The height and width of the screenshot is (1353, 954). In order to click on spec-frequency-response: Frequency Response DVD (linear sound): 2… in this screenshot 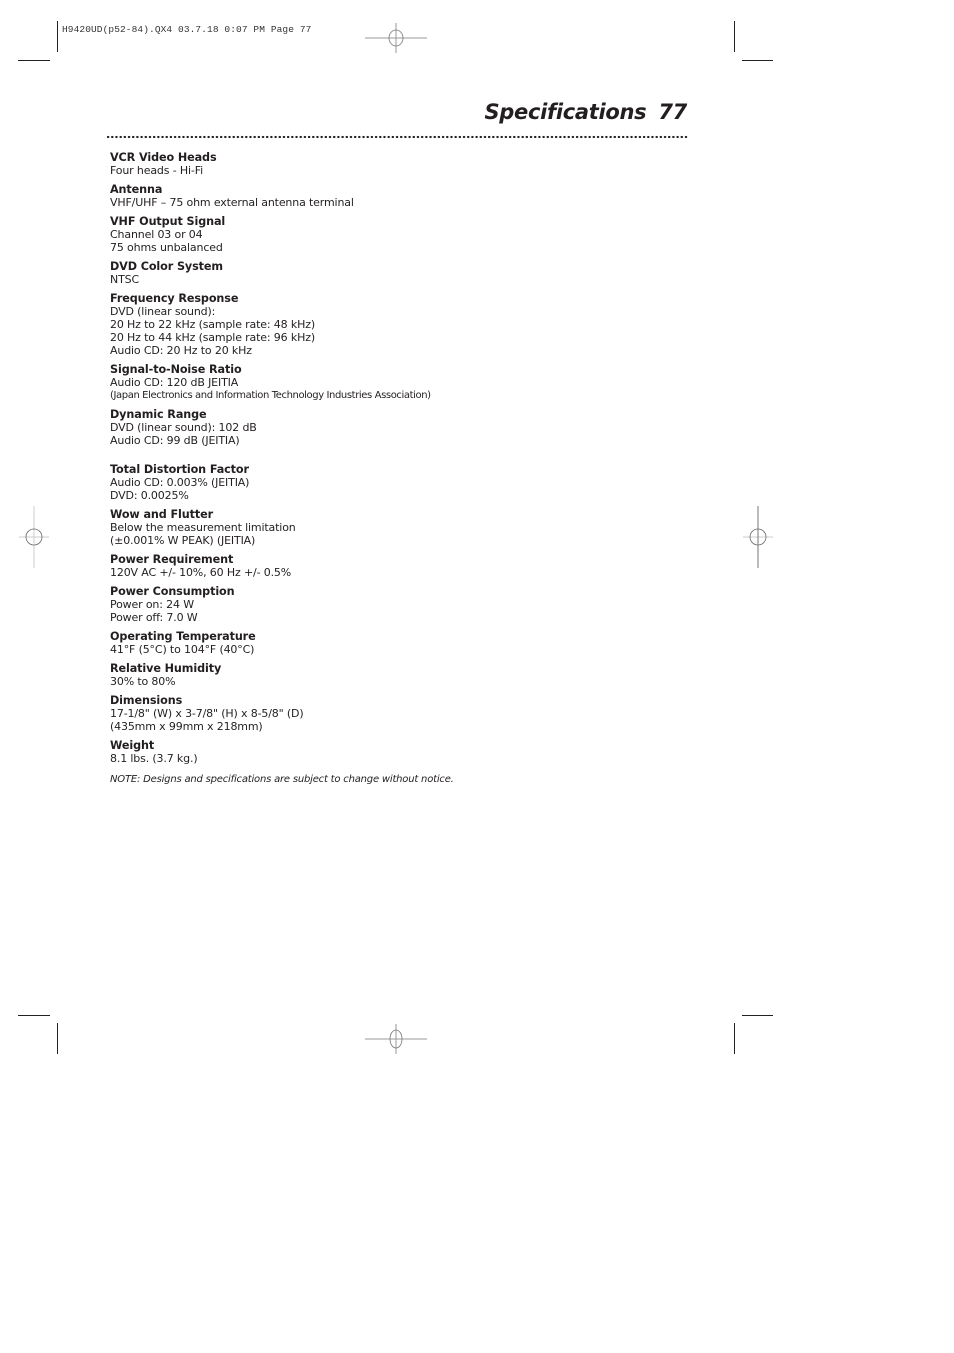, I will do `click(370, 324)`.